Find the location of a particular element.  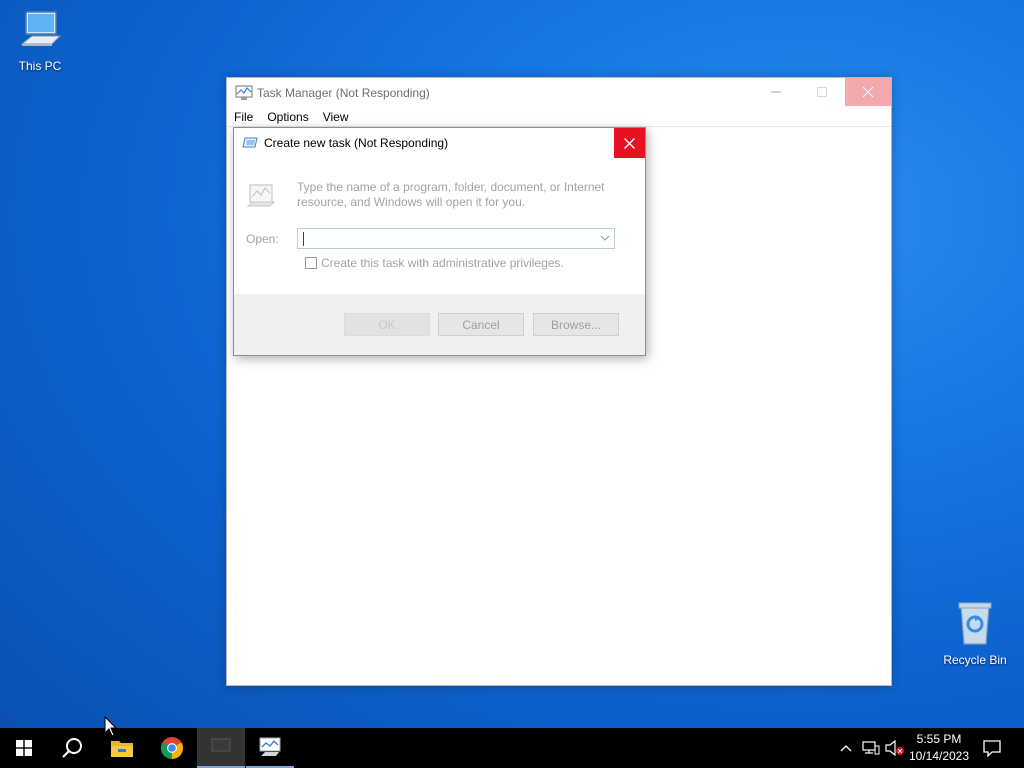

network-button is located at coordinates (871, 748).